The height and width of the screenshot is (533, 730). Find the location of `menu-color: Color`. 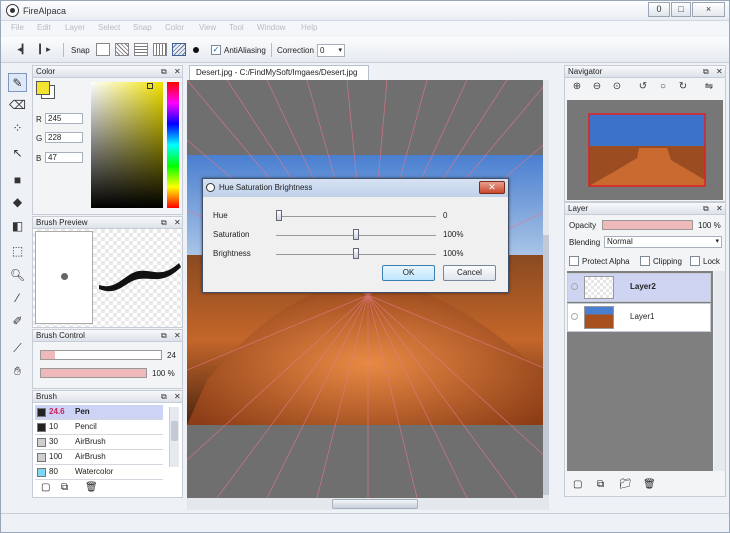

menu-color: Color is located at coordinates (174, 27).